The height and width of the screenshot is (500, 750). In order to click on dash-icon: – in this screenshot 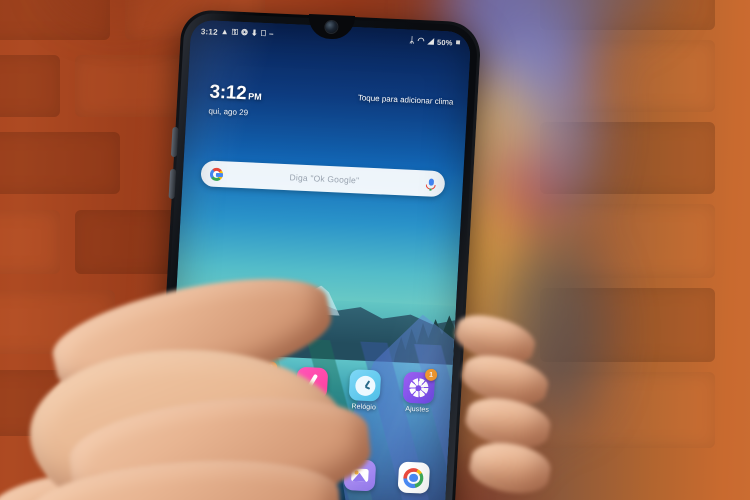, I will do `click(271, 34)`.